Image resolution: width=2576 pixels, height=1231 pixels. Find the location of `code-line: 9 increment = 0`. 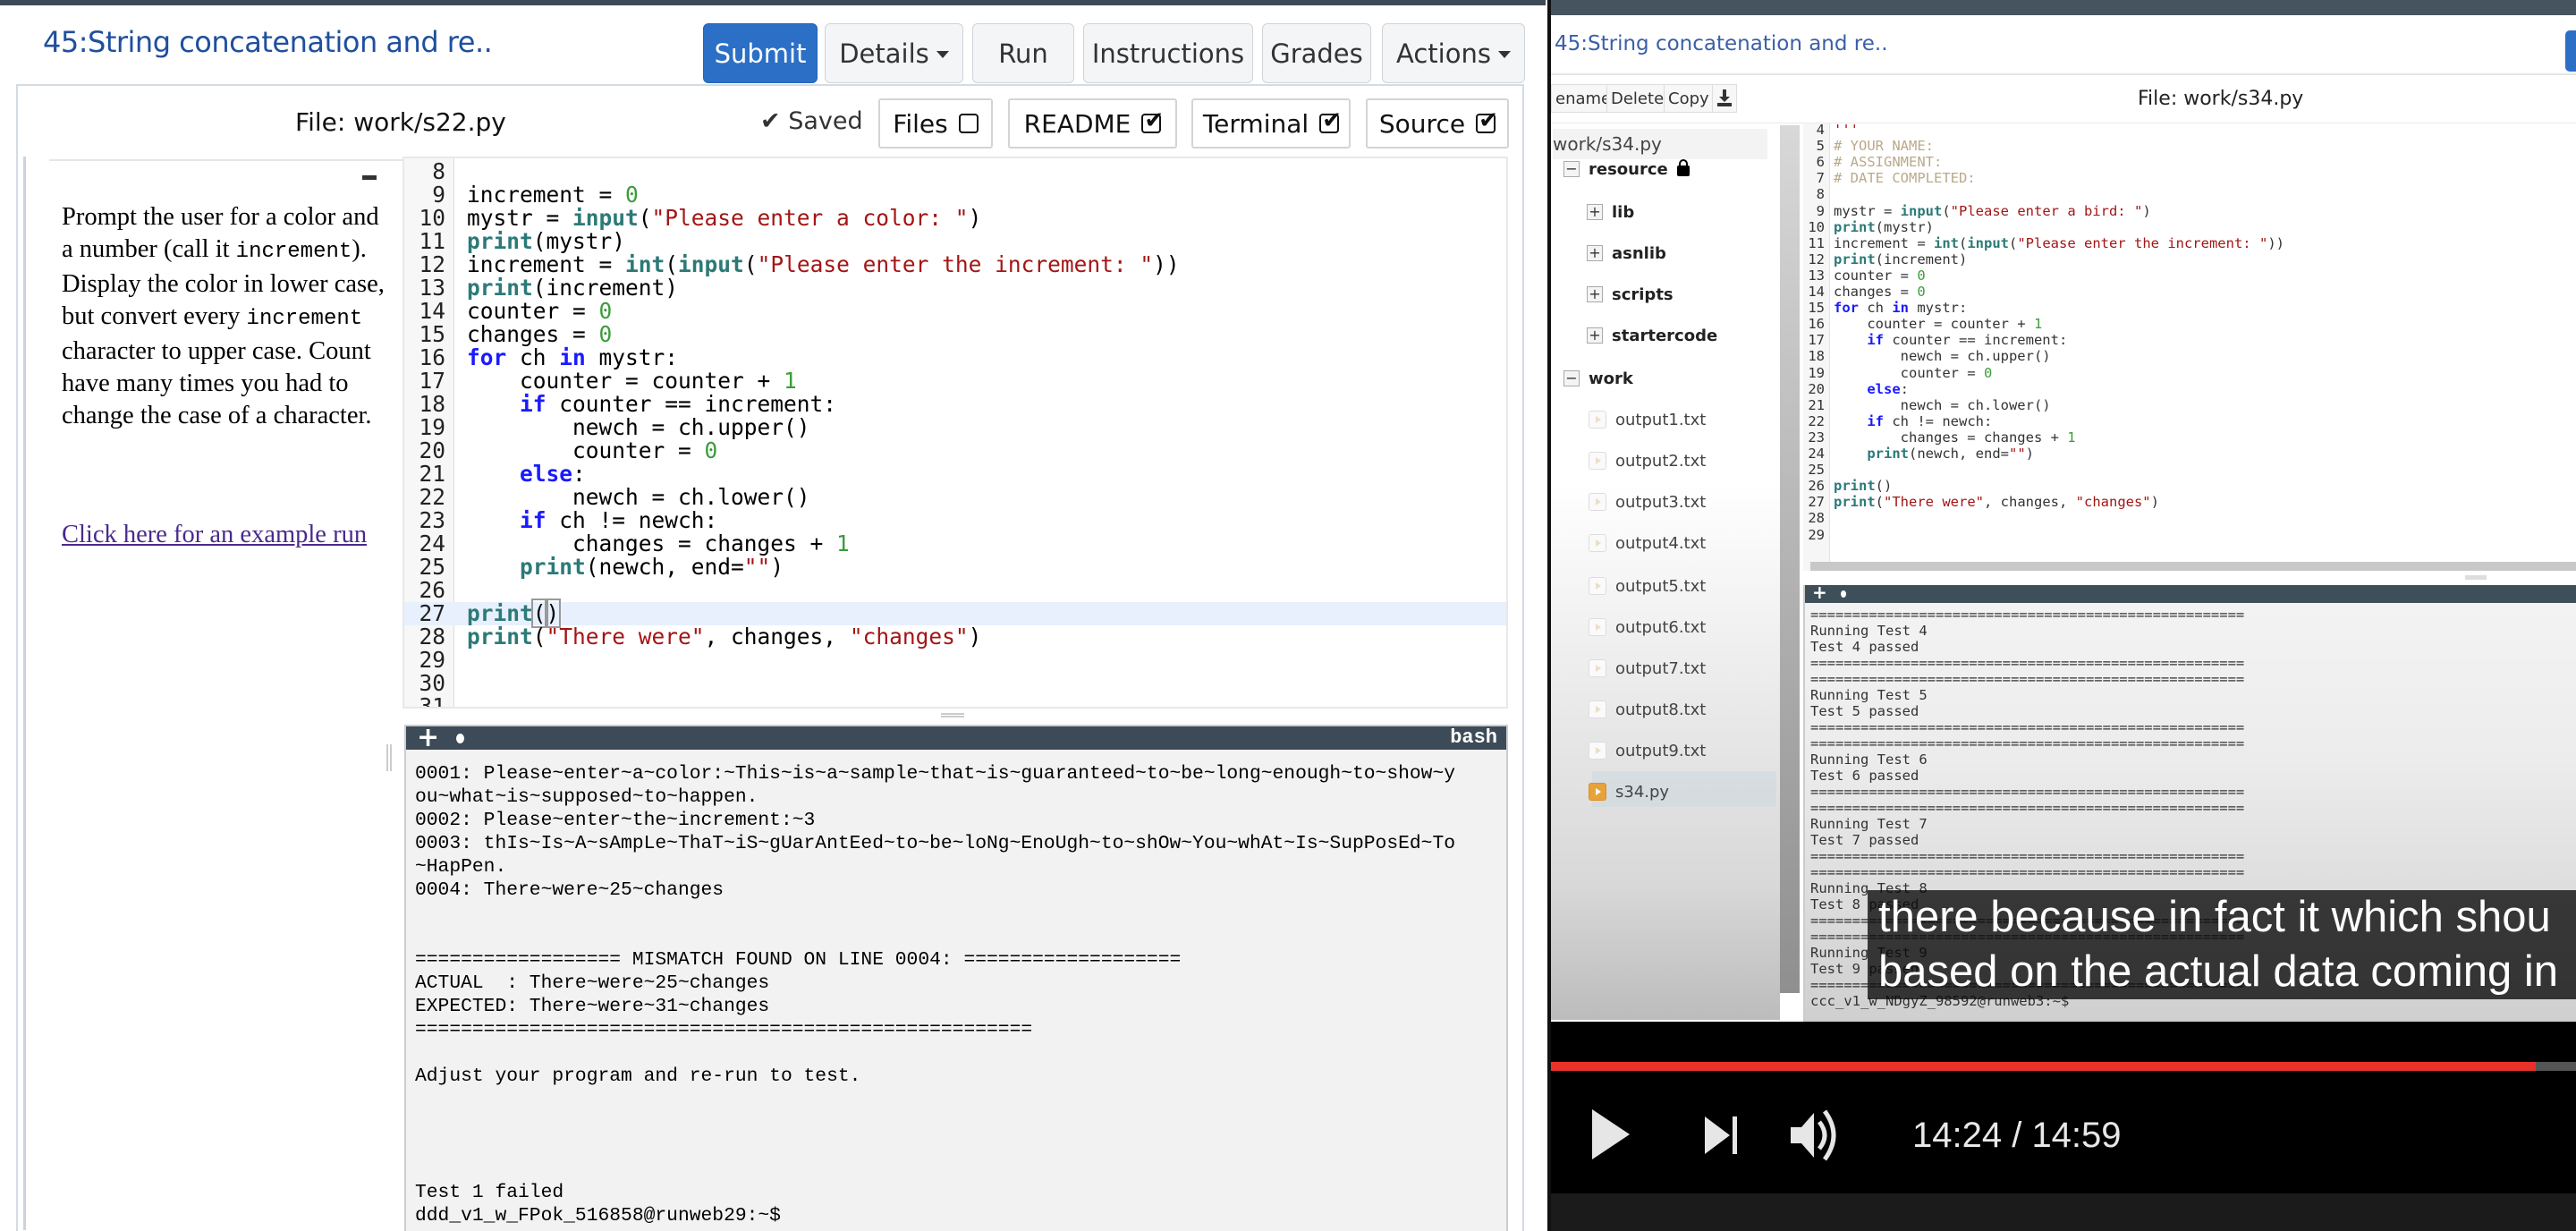

code-line: 9 increment = 0 is located at coordinates (955, 195).